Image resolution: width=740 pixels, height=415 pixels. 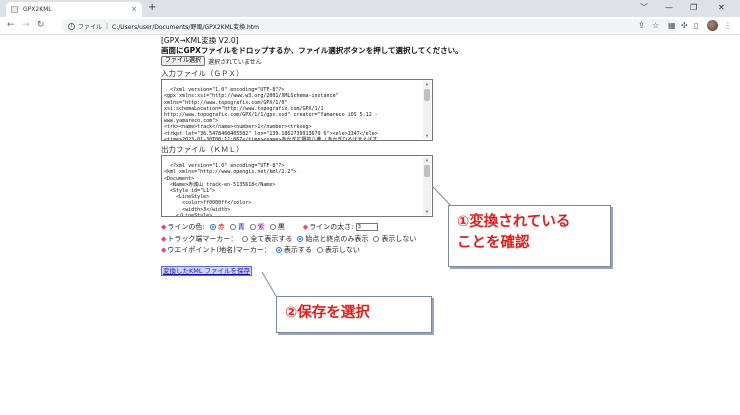 I want to click on confirm-callout-line2: ことを確認, so click(x=493, y=243).